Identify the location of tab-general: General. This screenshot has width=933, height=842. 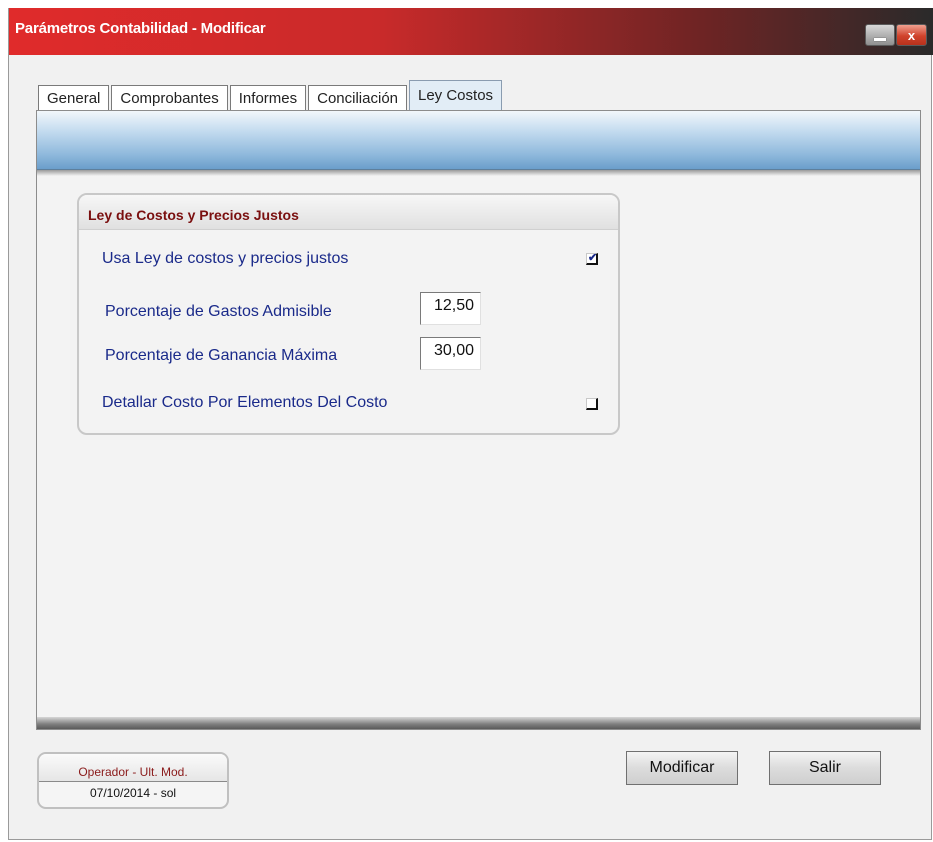
(74, 98).